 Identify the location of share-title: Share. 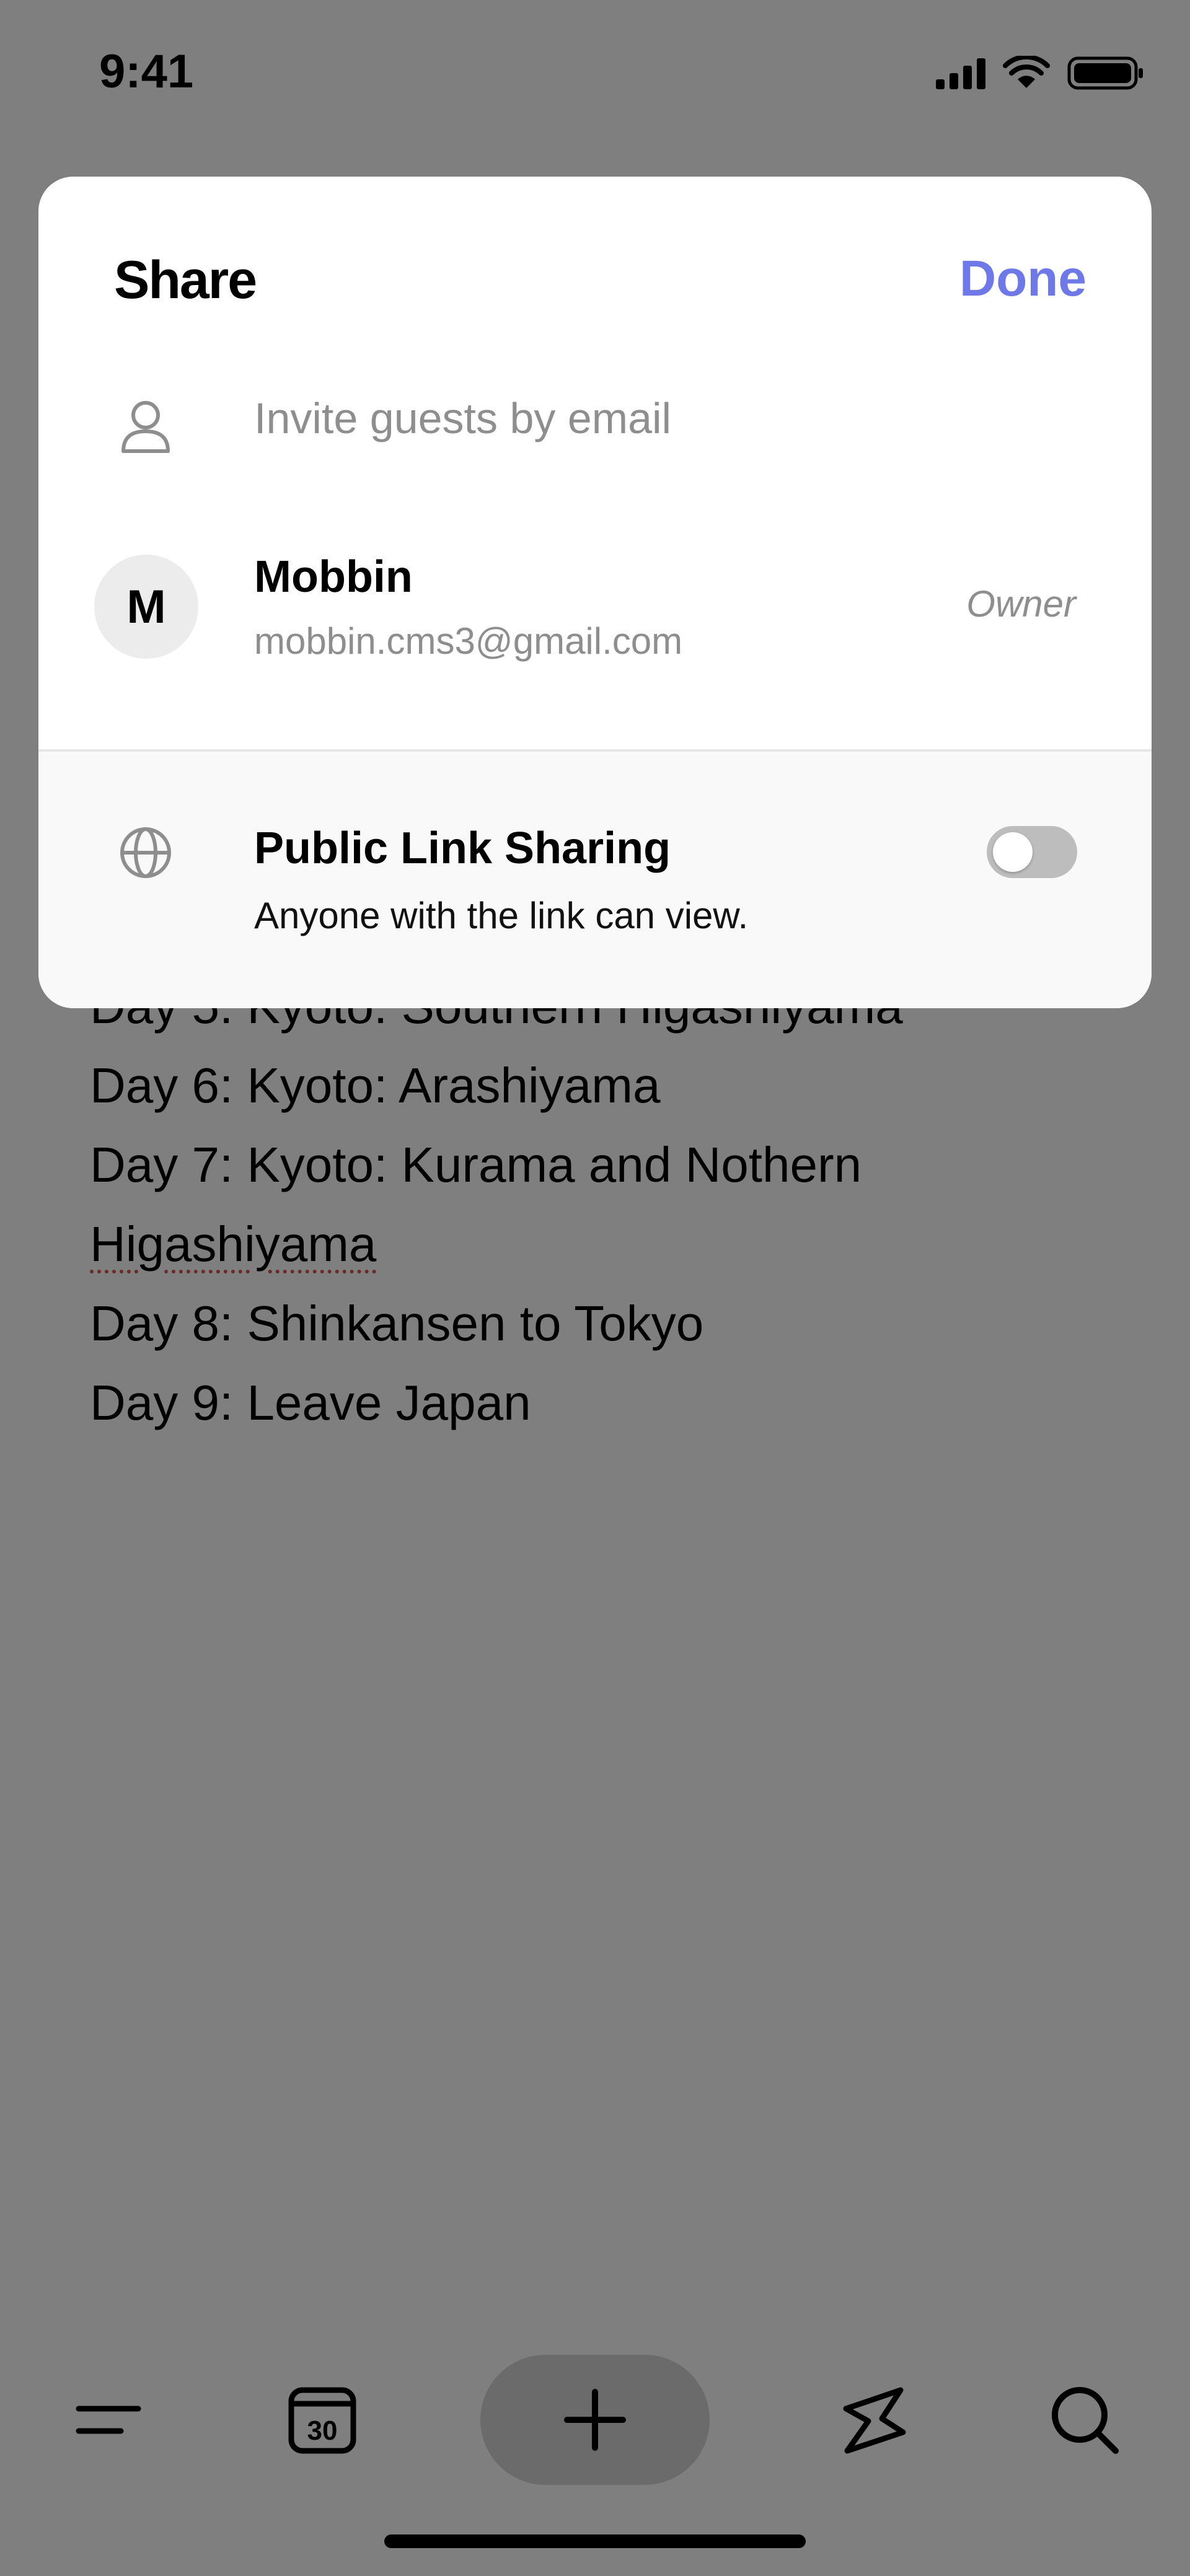
(185, 280).